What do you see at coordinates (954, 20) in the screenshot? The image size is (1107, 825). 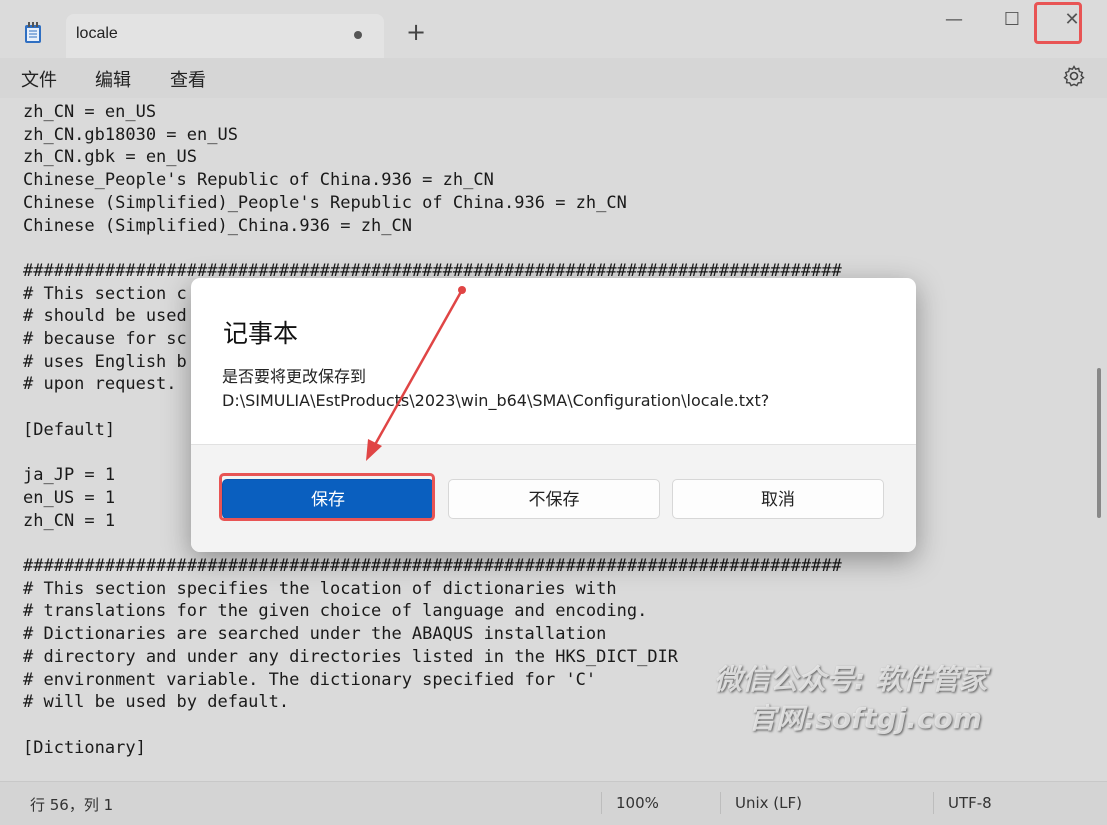 I see `minimize-button: —` at bounding box center [954, 20].